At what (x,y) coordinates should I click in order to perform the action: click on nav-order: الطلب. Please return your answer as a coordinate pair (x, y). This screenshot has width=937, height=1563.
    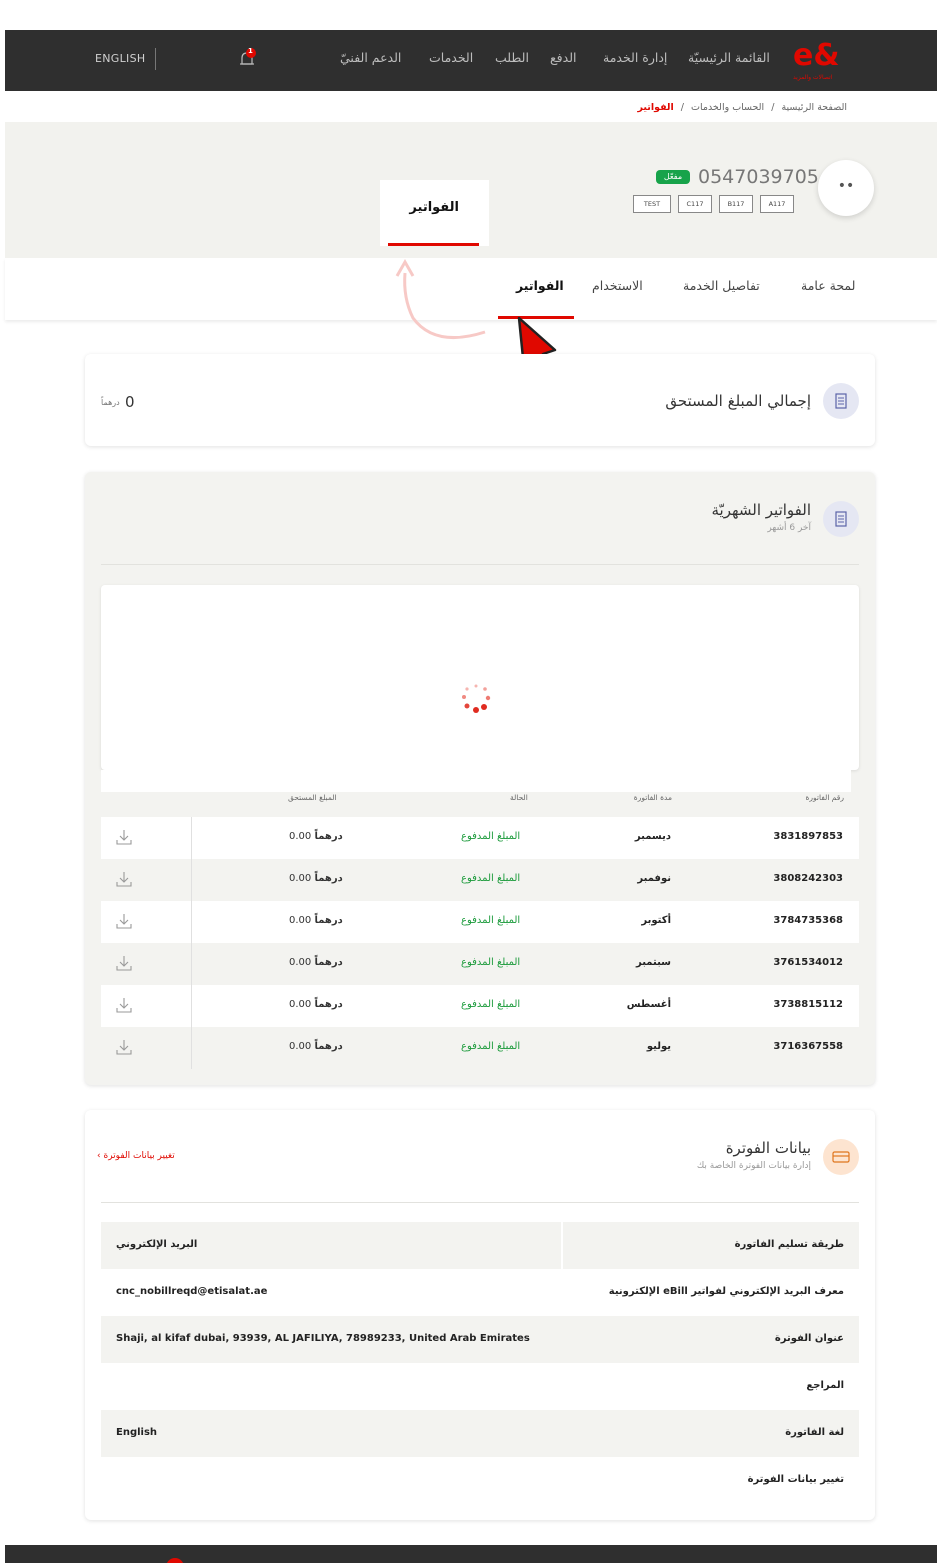
    Looking at the image, I should click on (512, 57).